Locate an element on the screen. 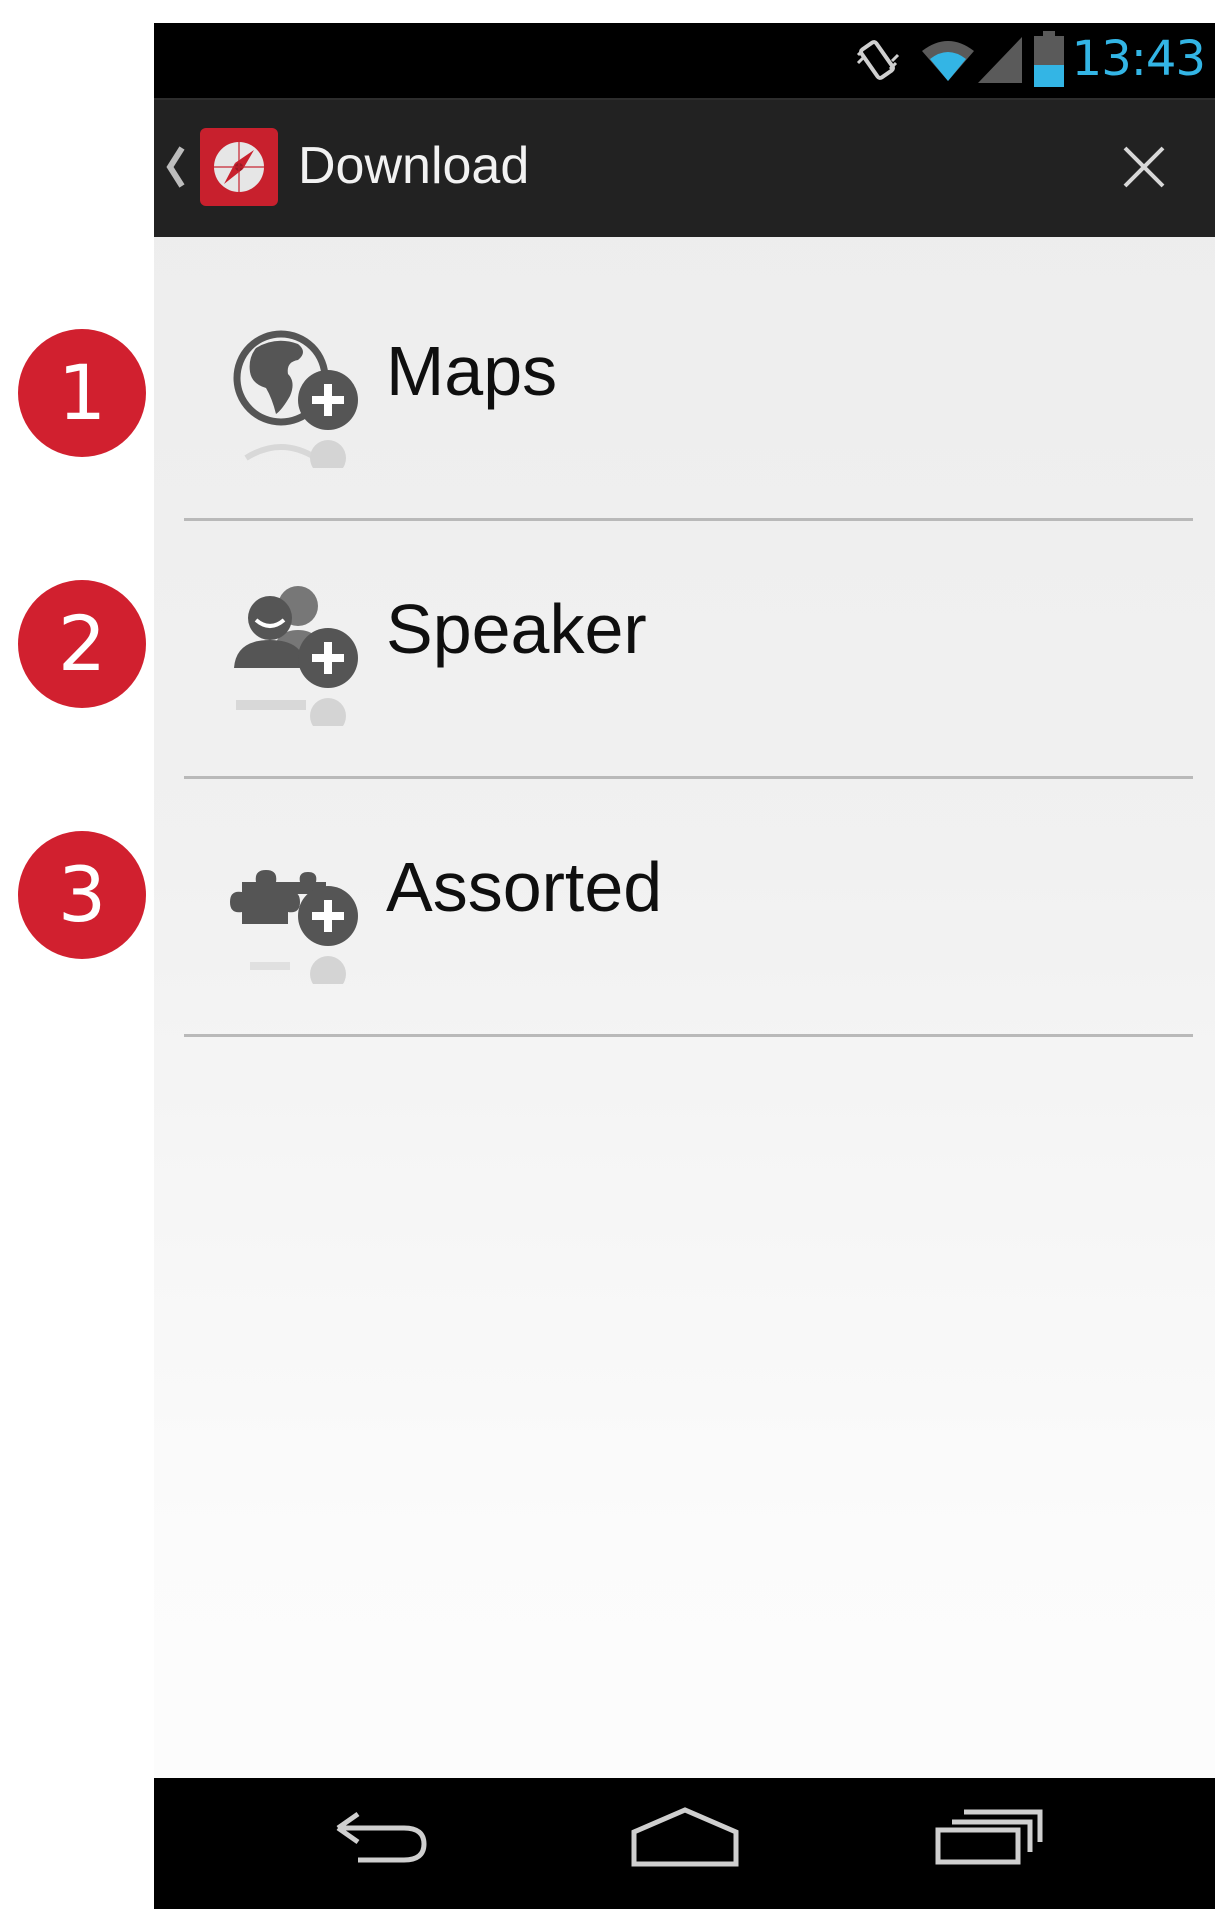 Image resolution: width=1215 pixels, height=1909 pixels. page-title: Download is located at coordinates (414, 166).